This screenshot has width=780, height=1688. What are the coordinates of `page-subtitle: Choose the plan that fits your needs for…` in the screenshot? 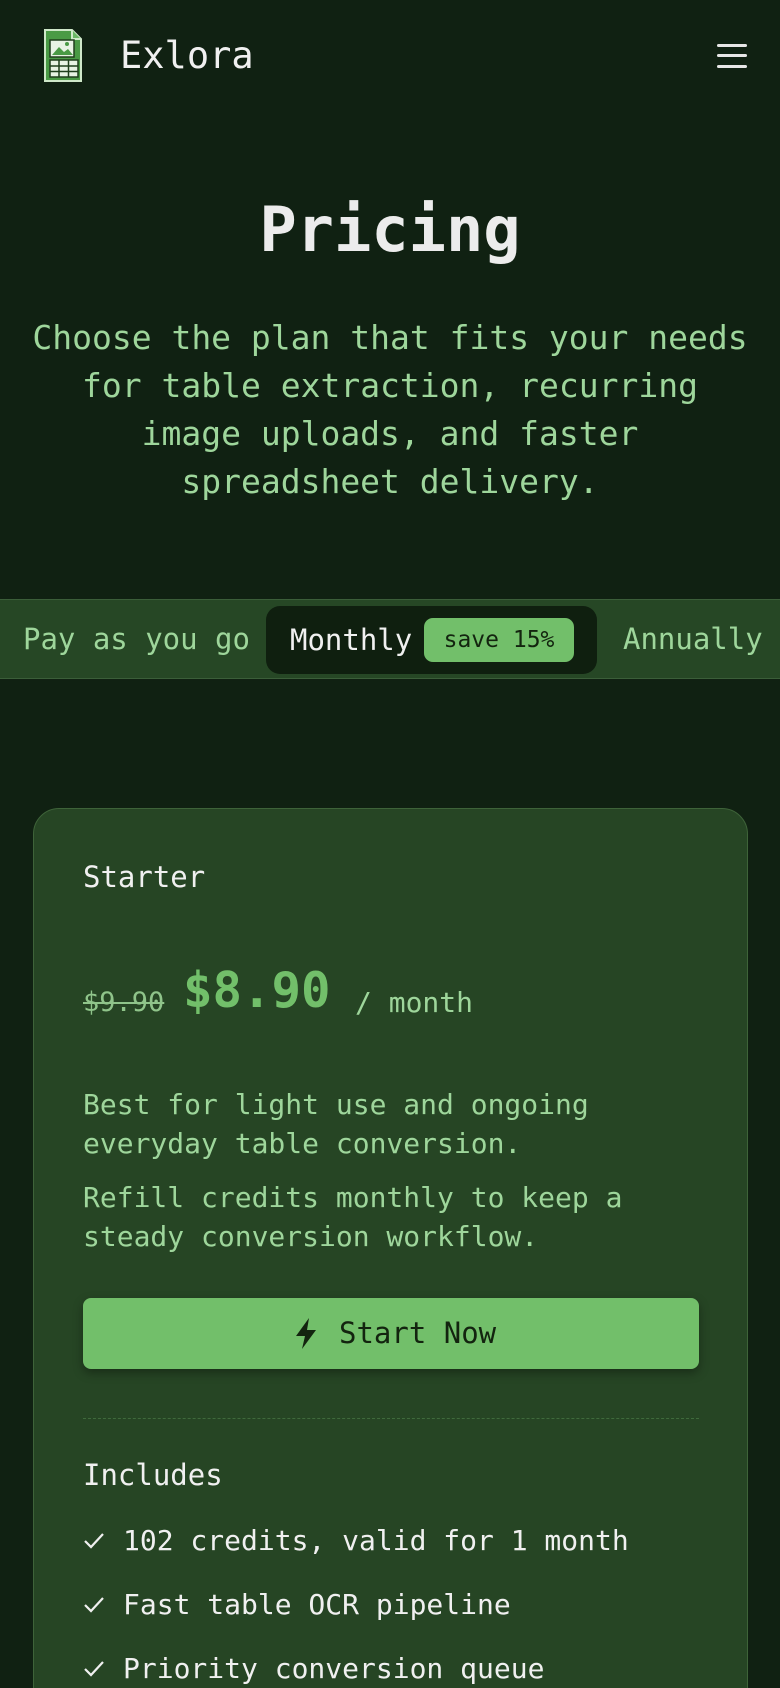 It's located at (390, 409).